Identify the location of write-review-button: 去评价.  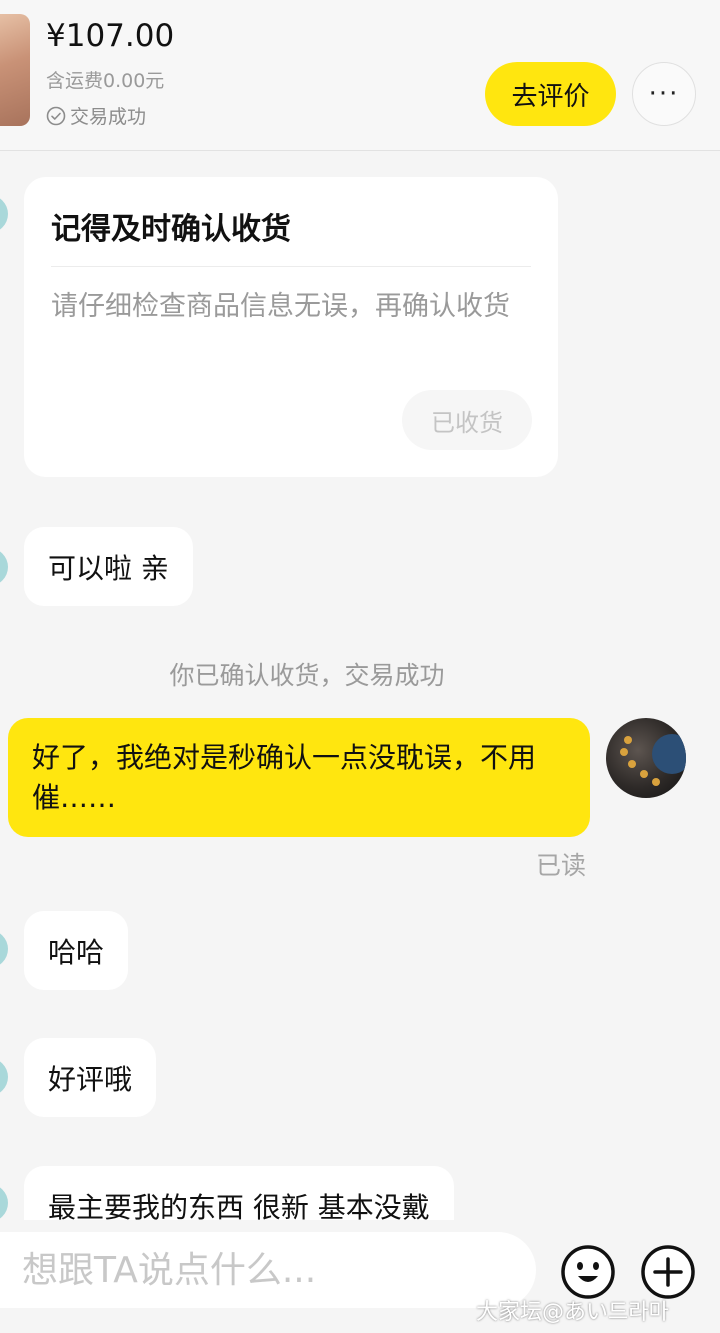
(550, 94).